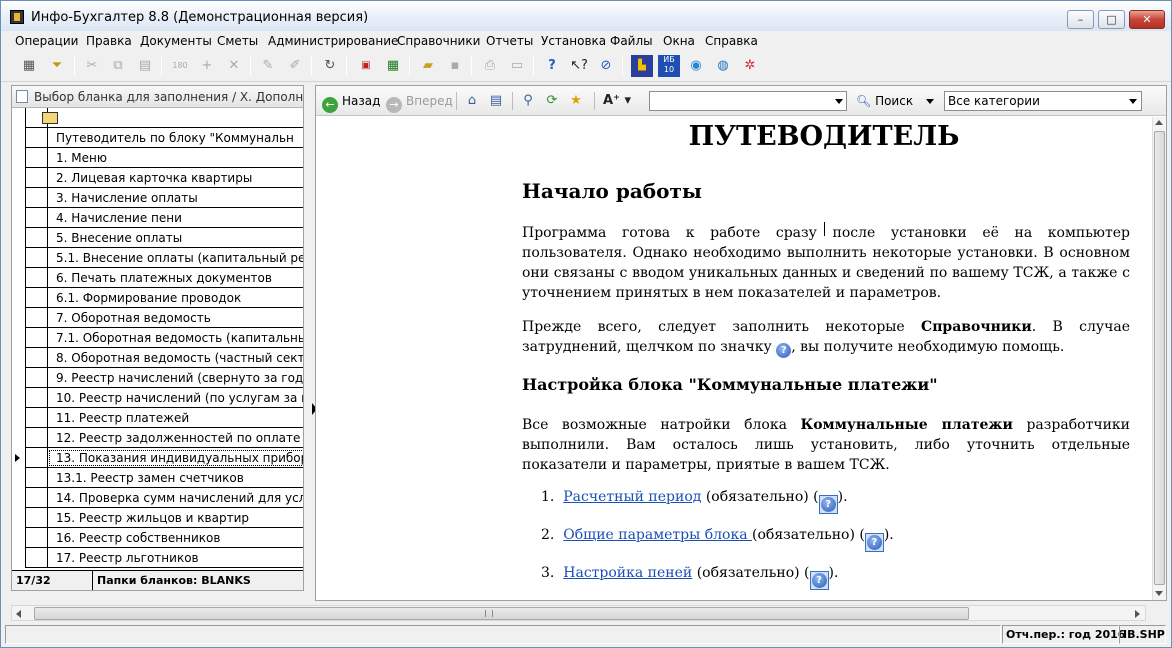 The height and width of the screenshot is (648, 1172). Describe the element at coordinates (579, 66) in the screenshot. I see `context-help-icon: ↖?` at that location.